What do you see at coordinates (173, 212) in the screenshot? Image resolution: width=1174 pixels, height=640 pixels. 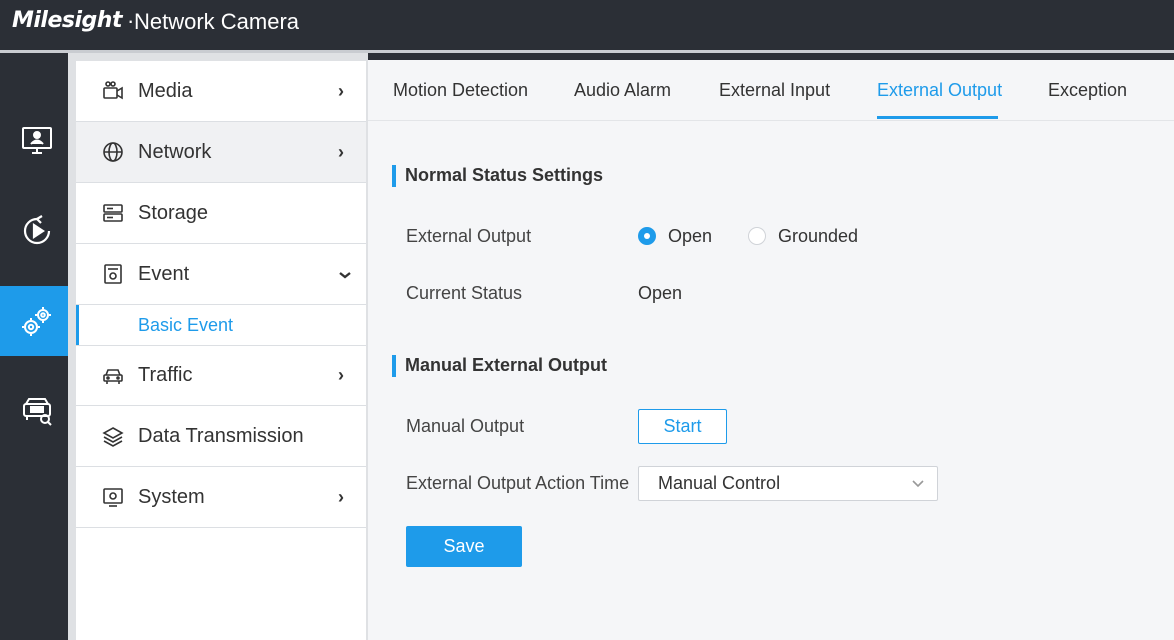 I see `menu-label-storage: Storage` at bounding box center [173, 212].